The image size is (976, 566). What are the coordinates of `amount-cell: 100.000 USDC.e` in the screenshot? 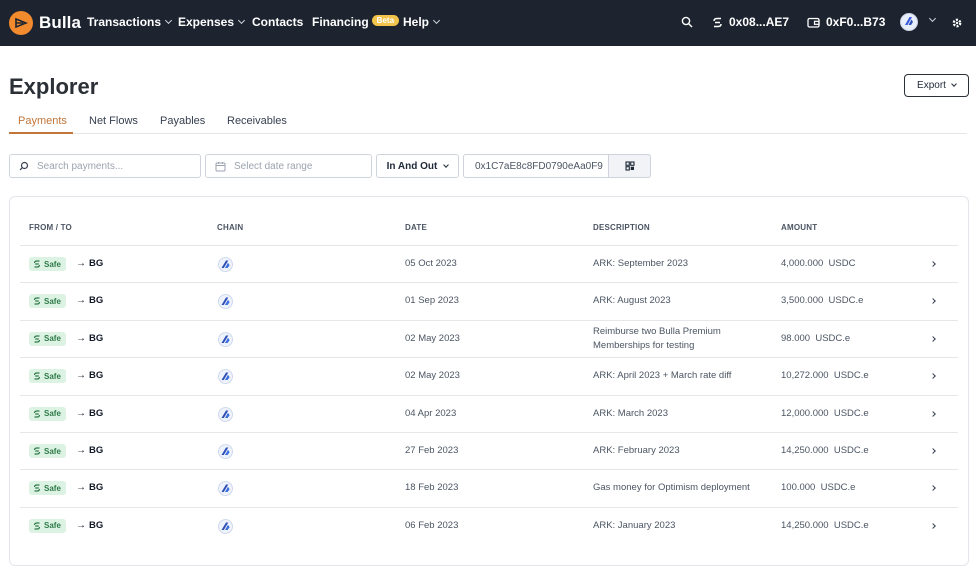 It's located at (818, 487).